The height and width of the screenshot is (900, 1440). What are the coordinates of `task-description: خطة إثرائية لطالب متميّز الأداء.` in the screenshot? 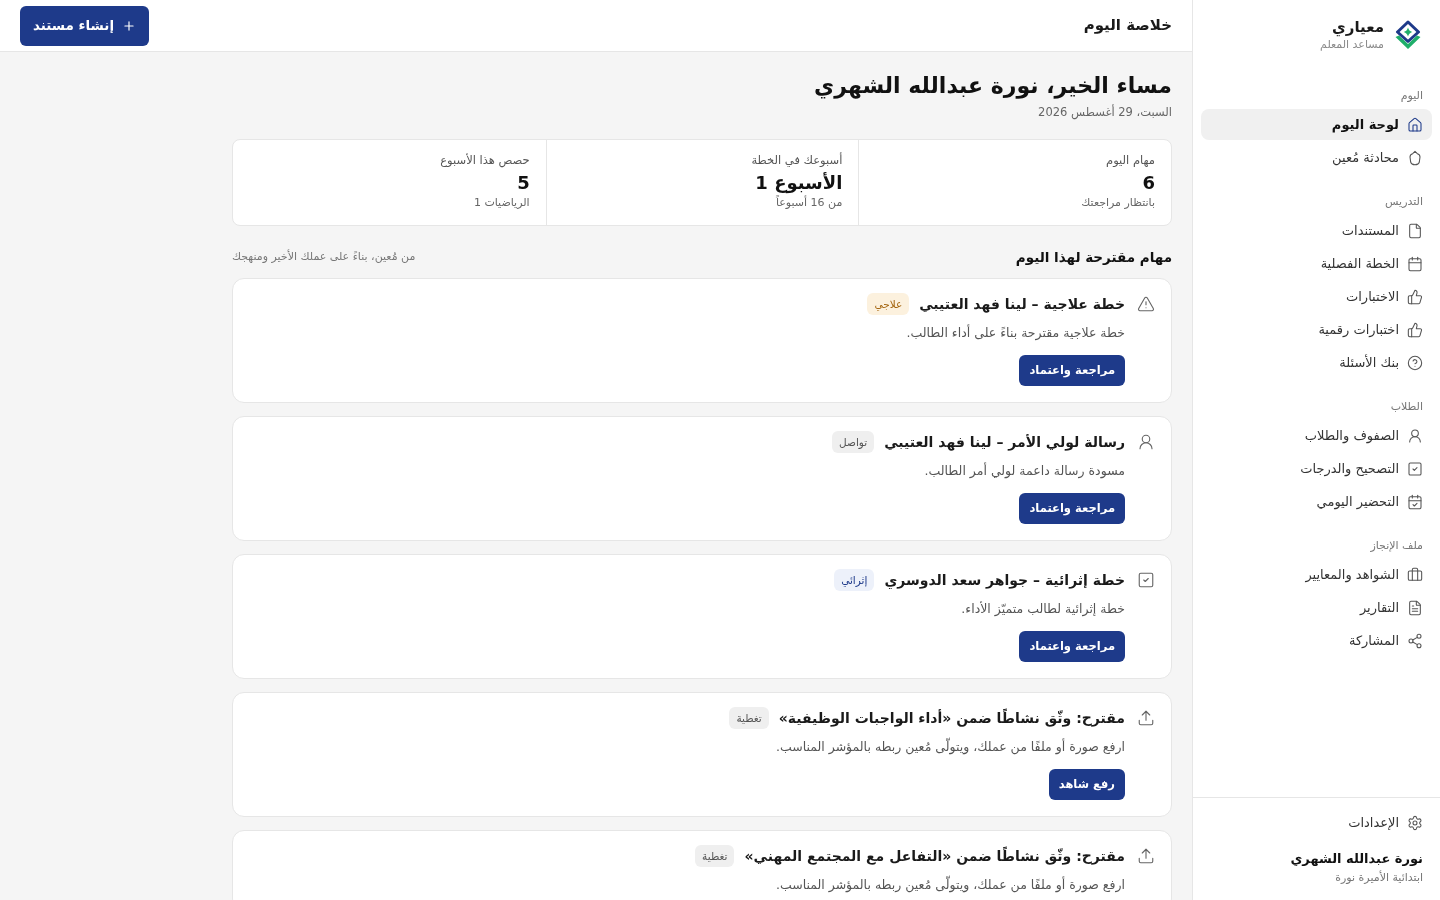 It's located at (1043, 609).